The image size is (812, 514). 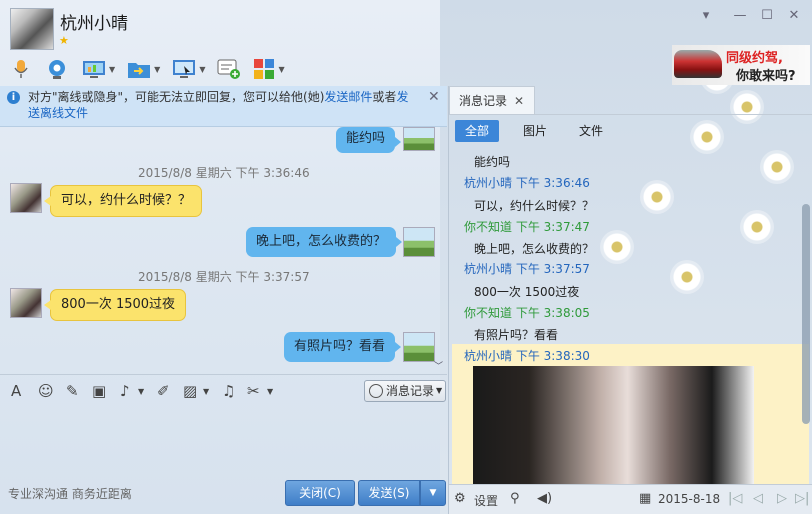 What do you see at coordinates (486, 500) in the screenshot?
I see `settings-label: 设置` at bounding box center [486, 500].